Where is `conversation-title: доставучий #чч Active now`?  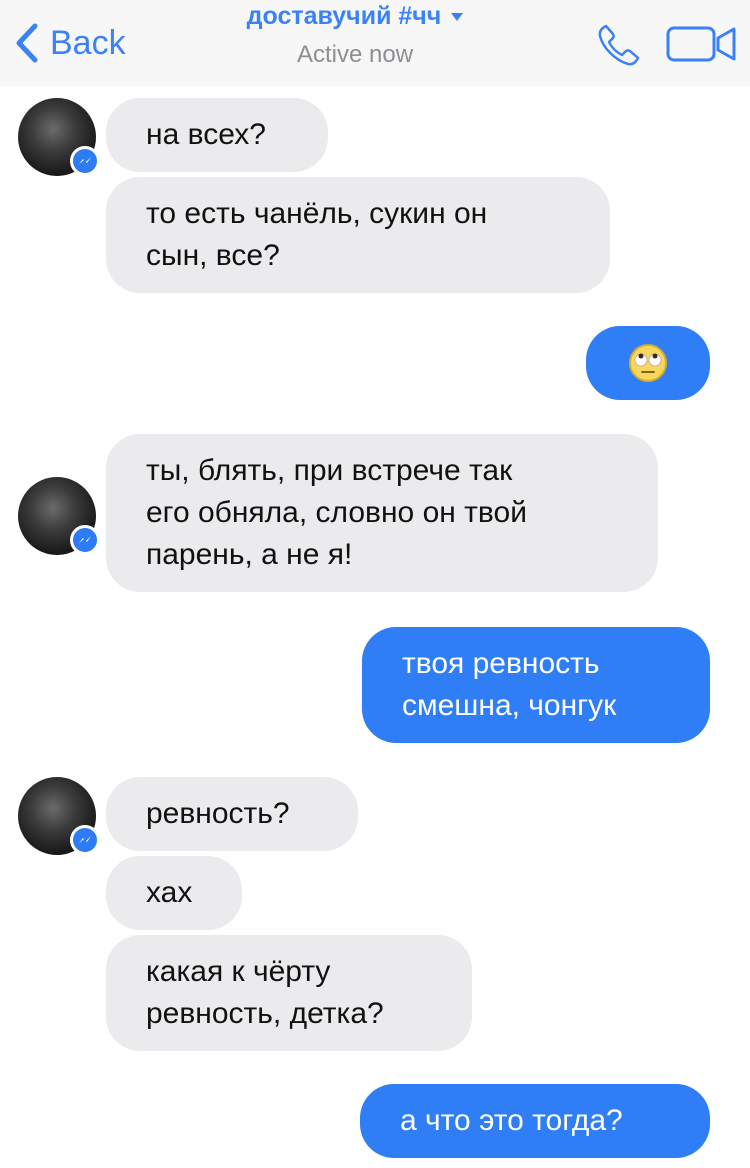 conversation-title: доставучий #чч Active now is located at coordinates (355, 34).